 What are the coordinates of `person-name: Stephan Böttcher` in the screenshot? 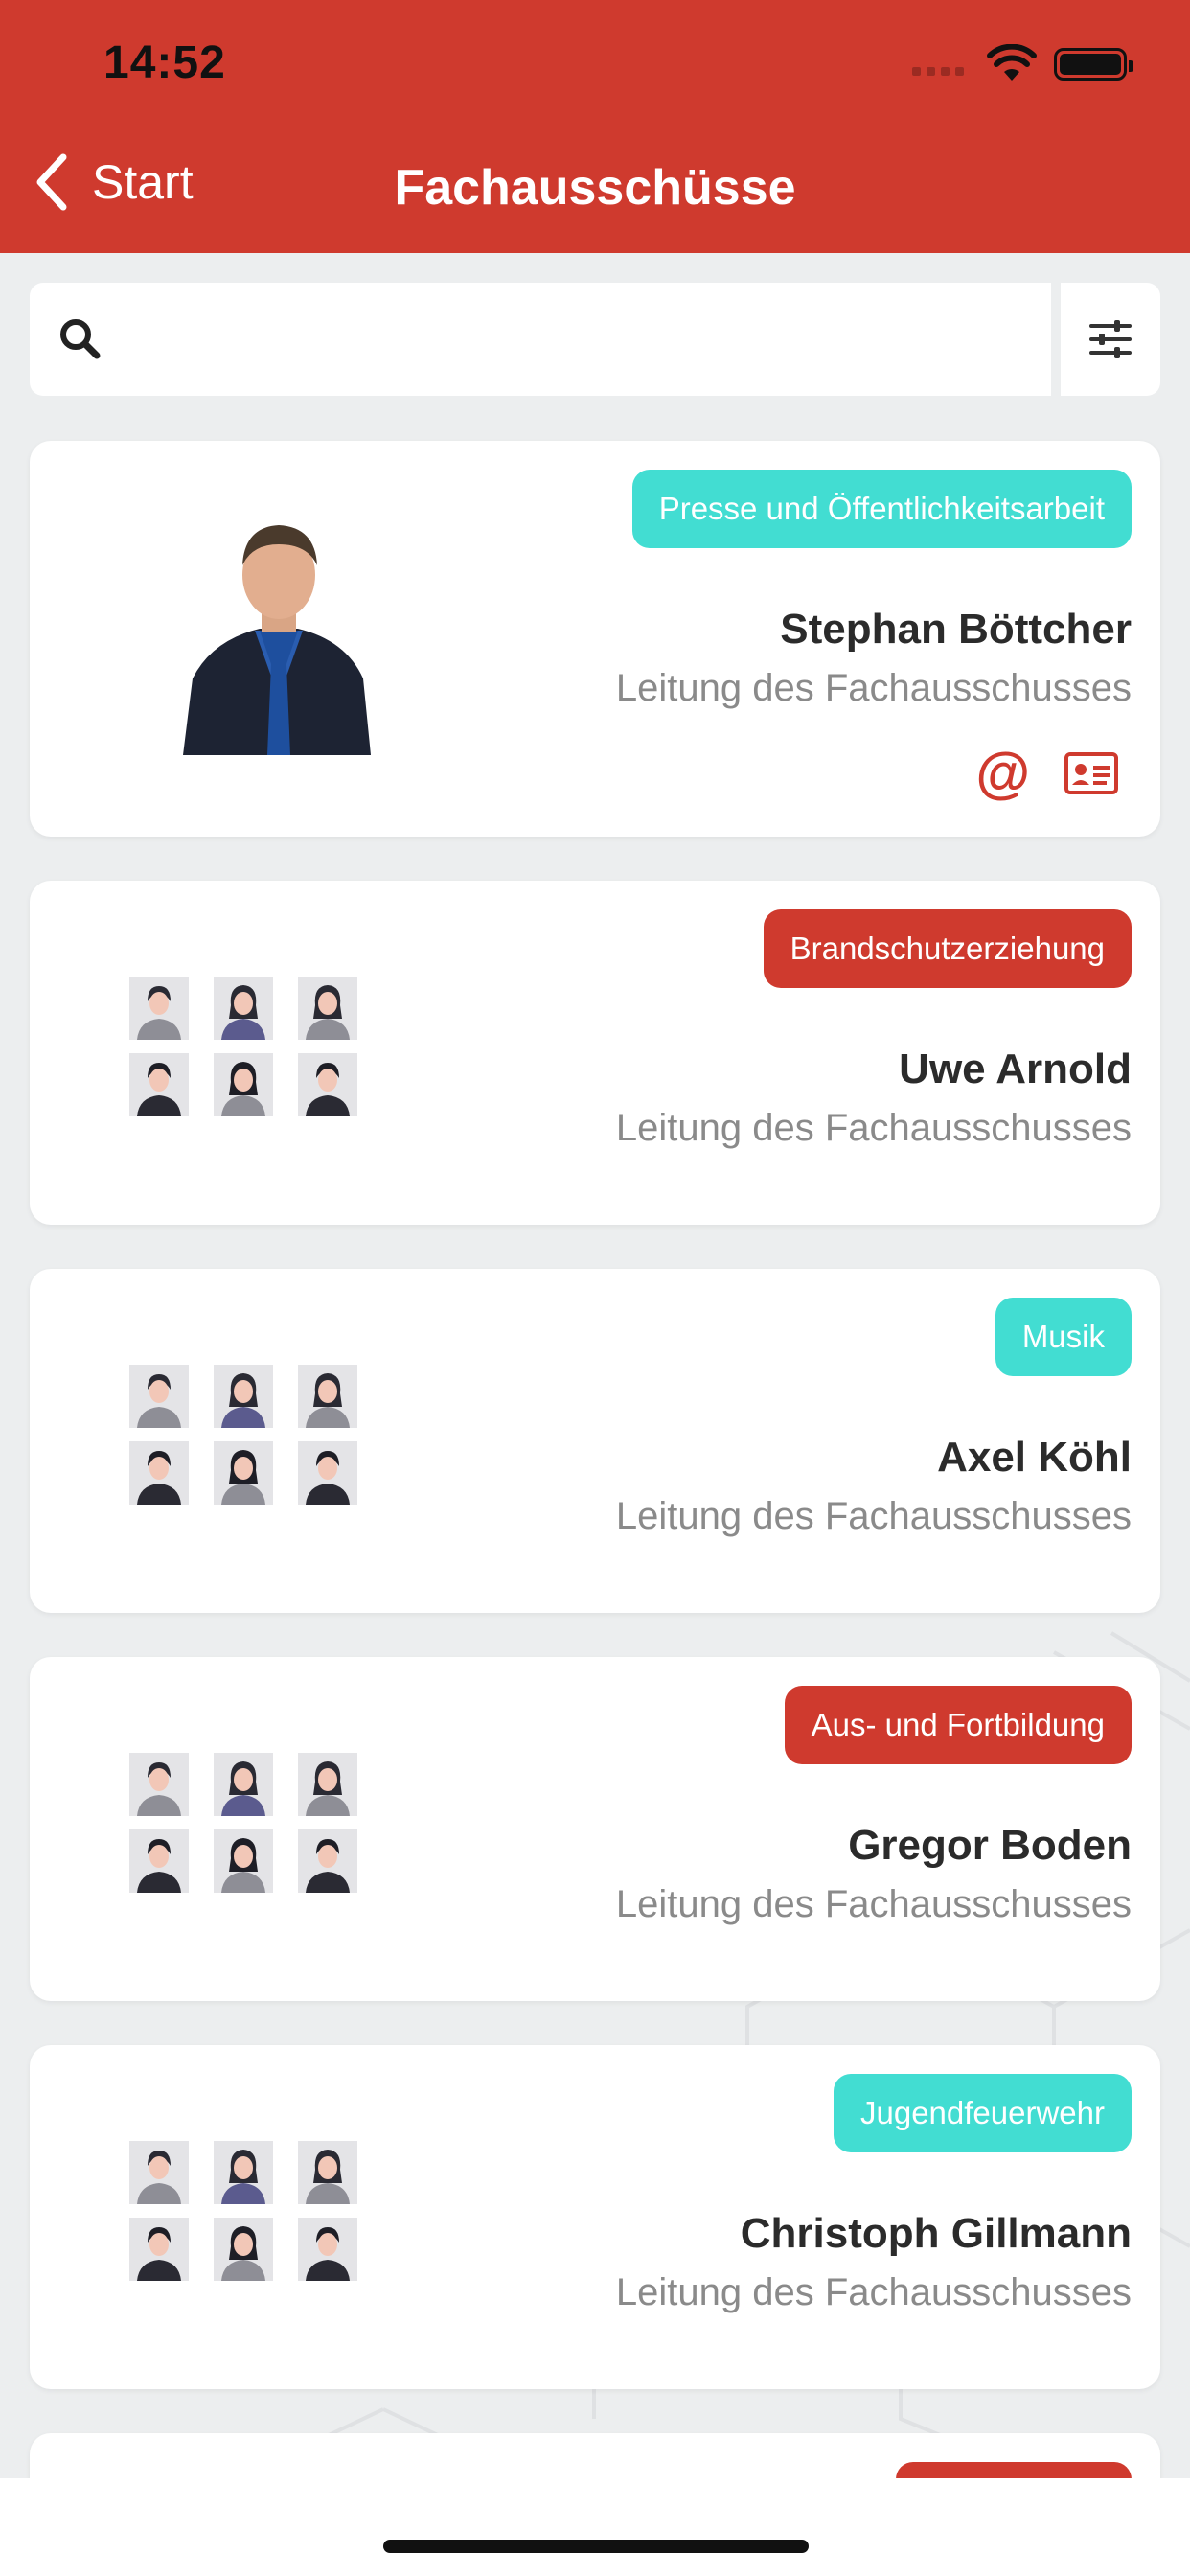 It's located at (956, 629).